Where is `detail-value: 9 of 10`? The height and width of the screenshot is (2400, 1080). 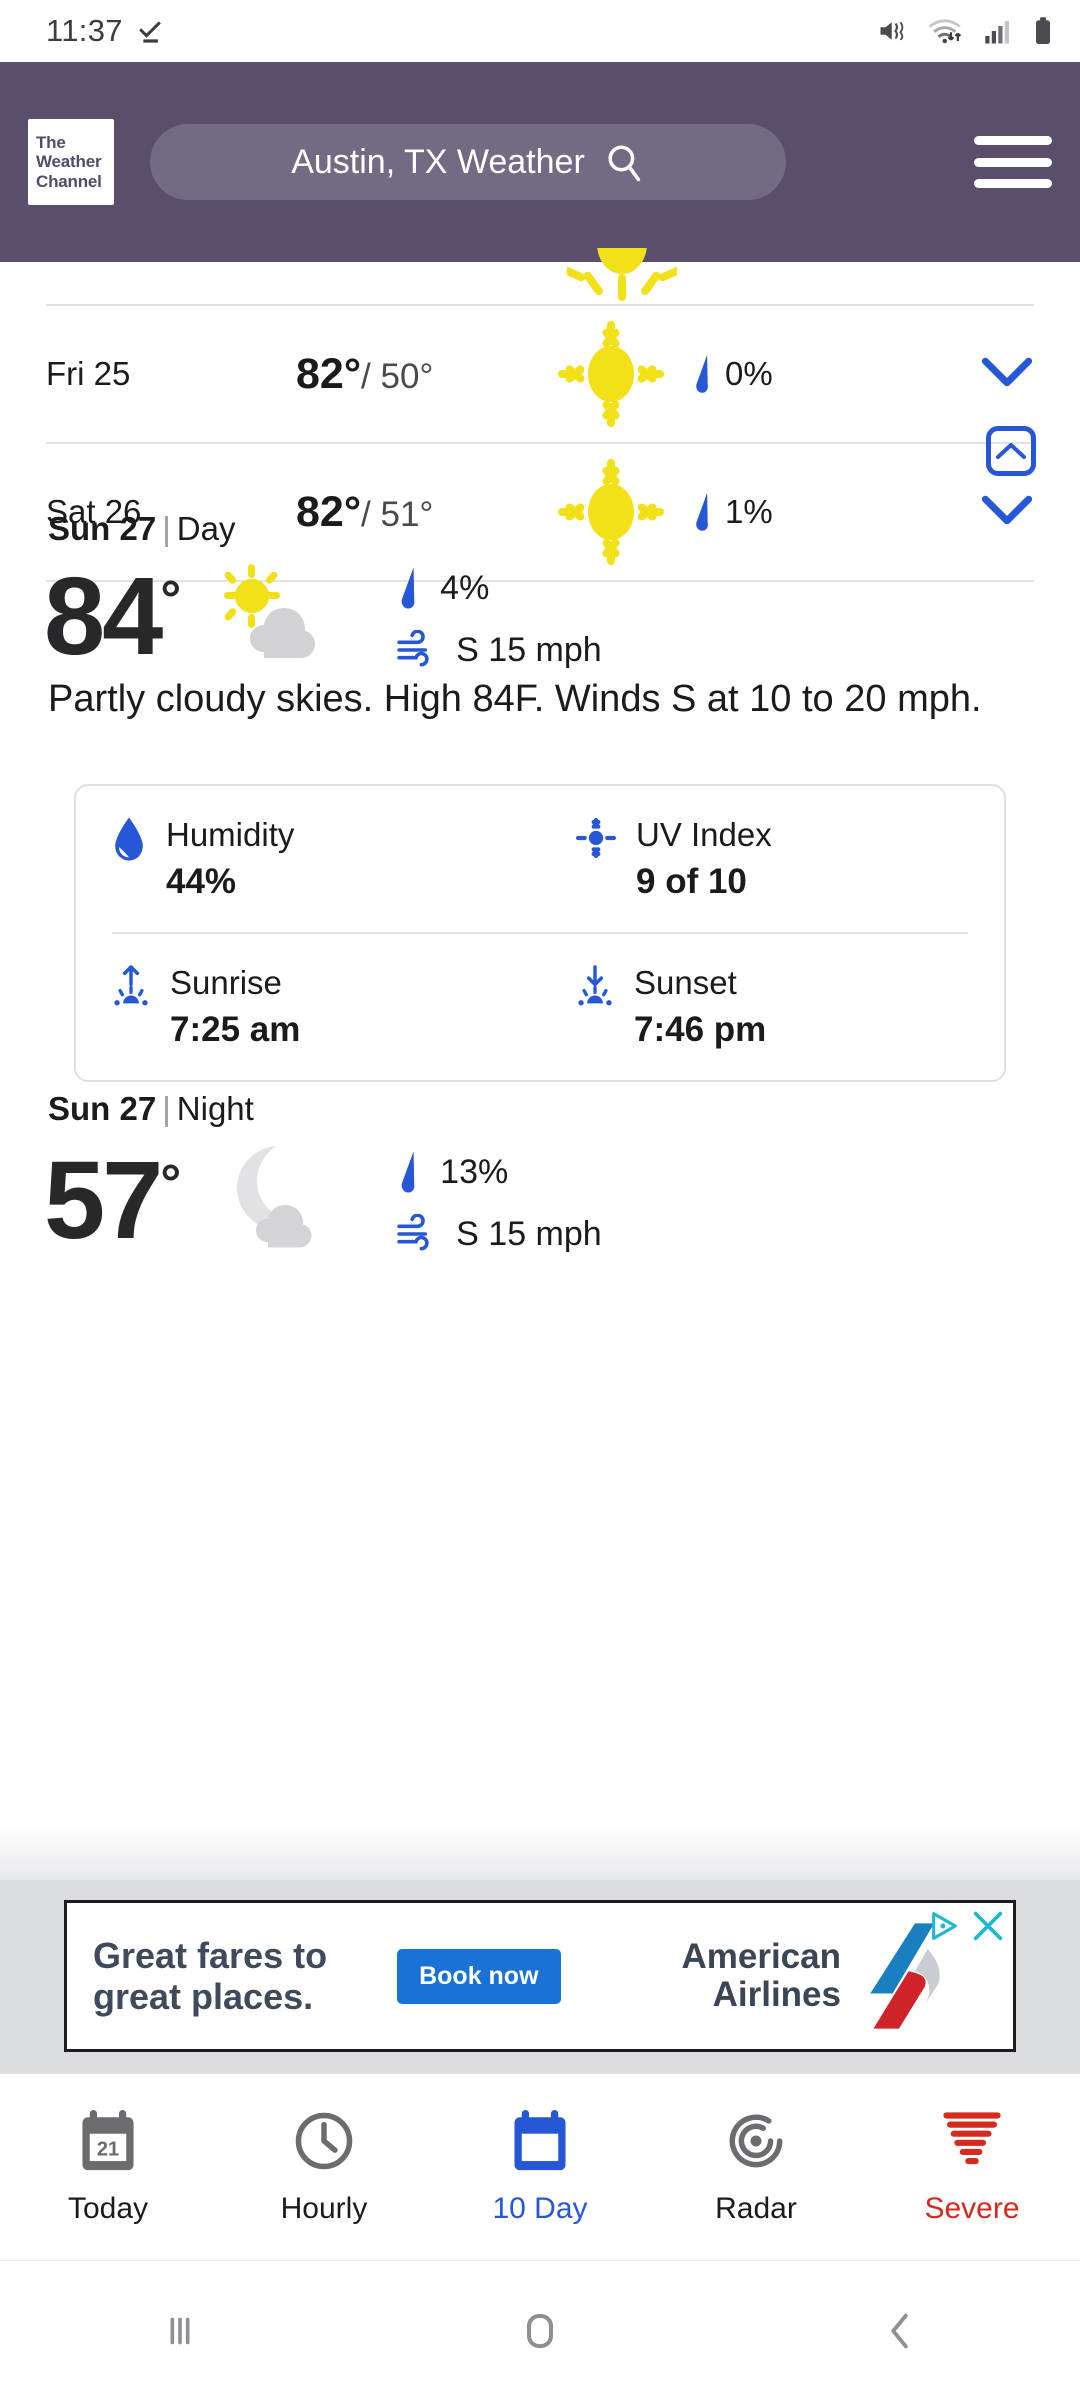
detail-value: 9 of 10 is located at coordinates (691, 881).